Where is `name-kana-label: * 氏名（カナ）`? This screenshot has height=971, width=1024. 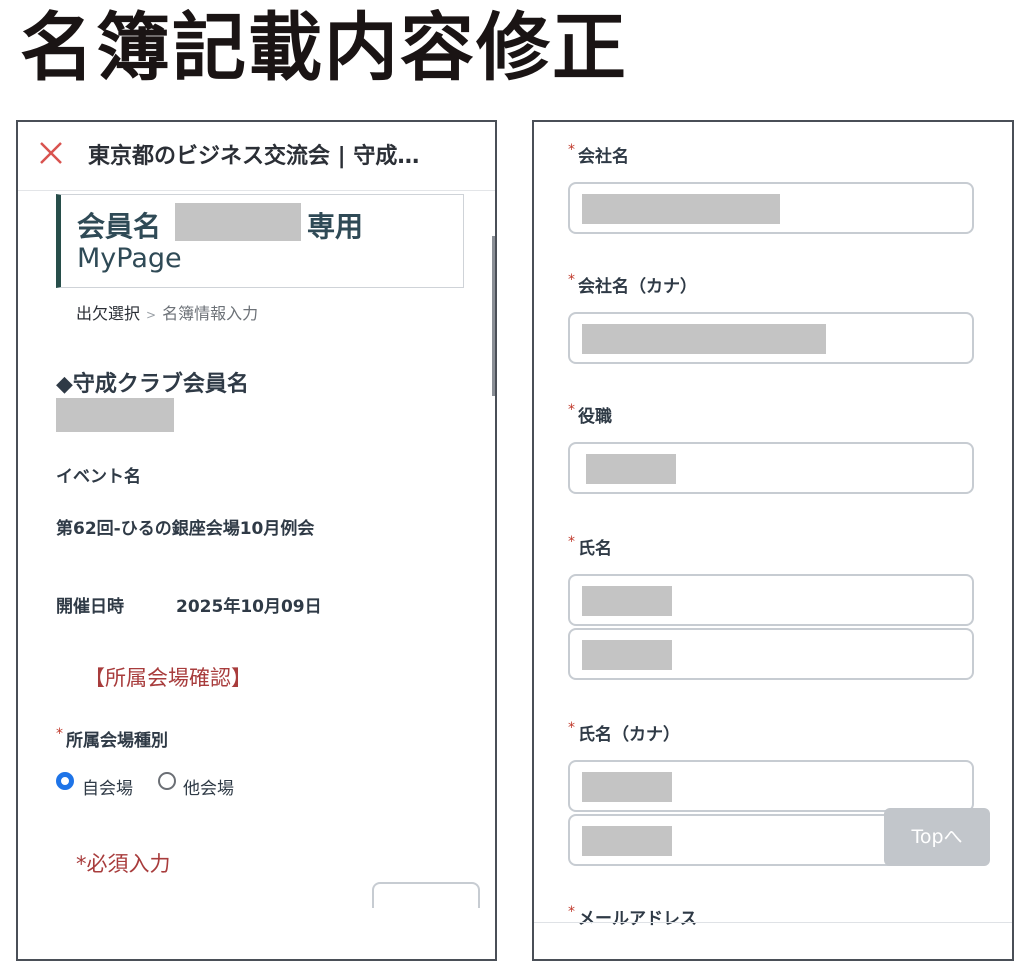 name-kana-label: * 氏名（カナ） is located at coordinates (624, 732).